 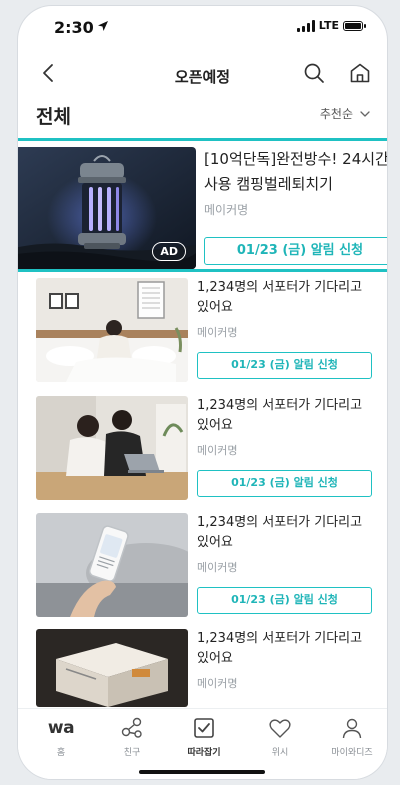 What do you see at coordinates (305, 25) in the screenshot?
I see `signal-icon` at bounding box center [305, 25].